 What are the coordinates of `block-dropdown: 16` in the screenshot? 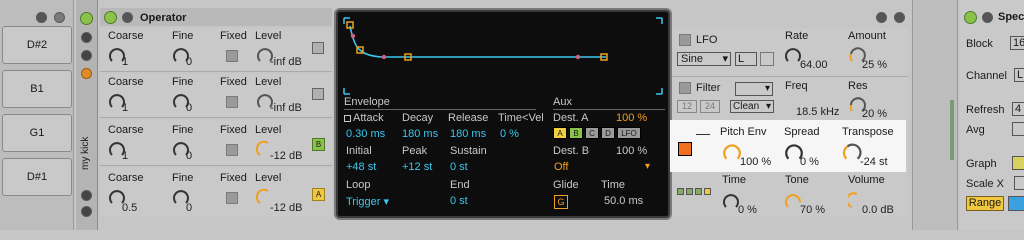 It's located at (1017, 43).